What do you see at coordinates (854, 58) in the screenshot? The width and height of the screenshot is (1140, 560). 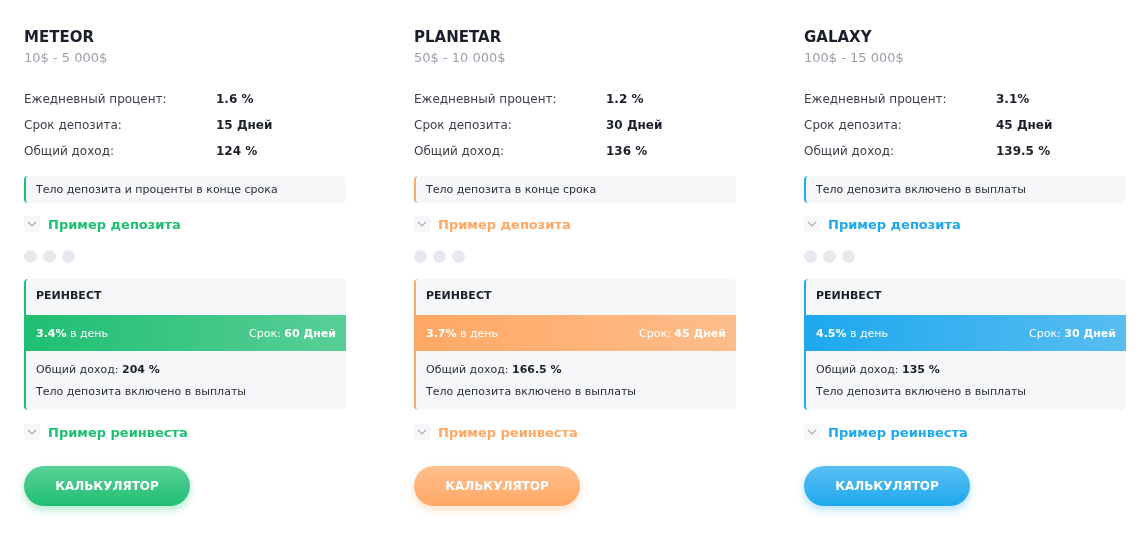 I see `plan-range: 100$ - 15 000$` at bounding box center [854, 58].